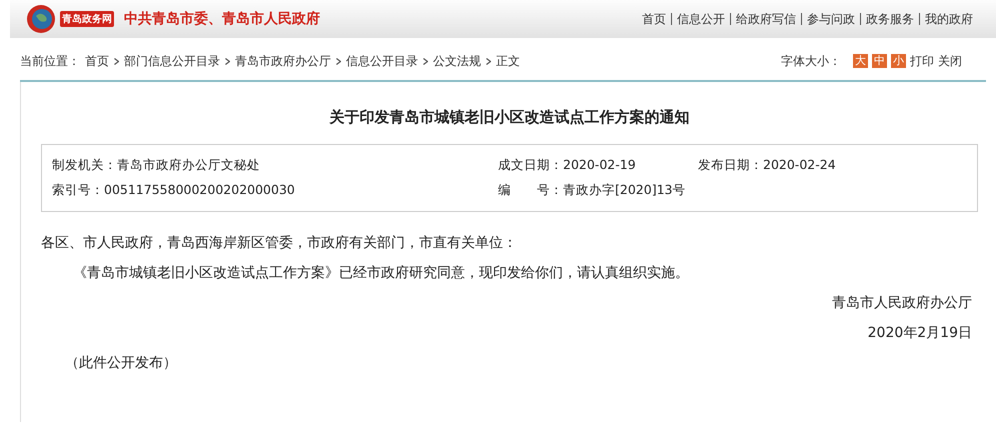 Image resolution: width=996 pixels, height=432 pixels. I want to click on salutation: 各区、市人民政府，青岛西海岸新区管委，市政府有关部门，市直有关单位：, so click(279, 243).